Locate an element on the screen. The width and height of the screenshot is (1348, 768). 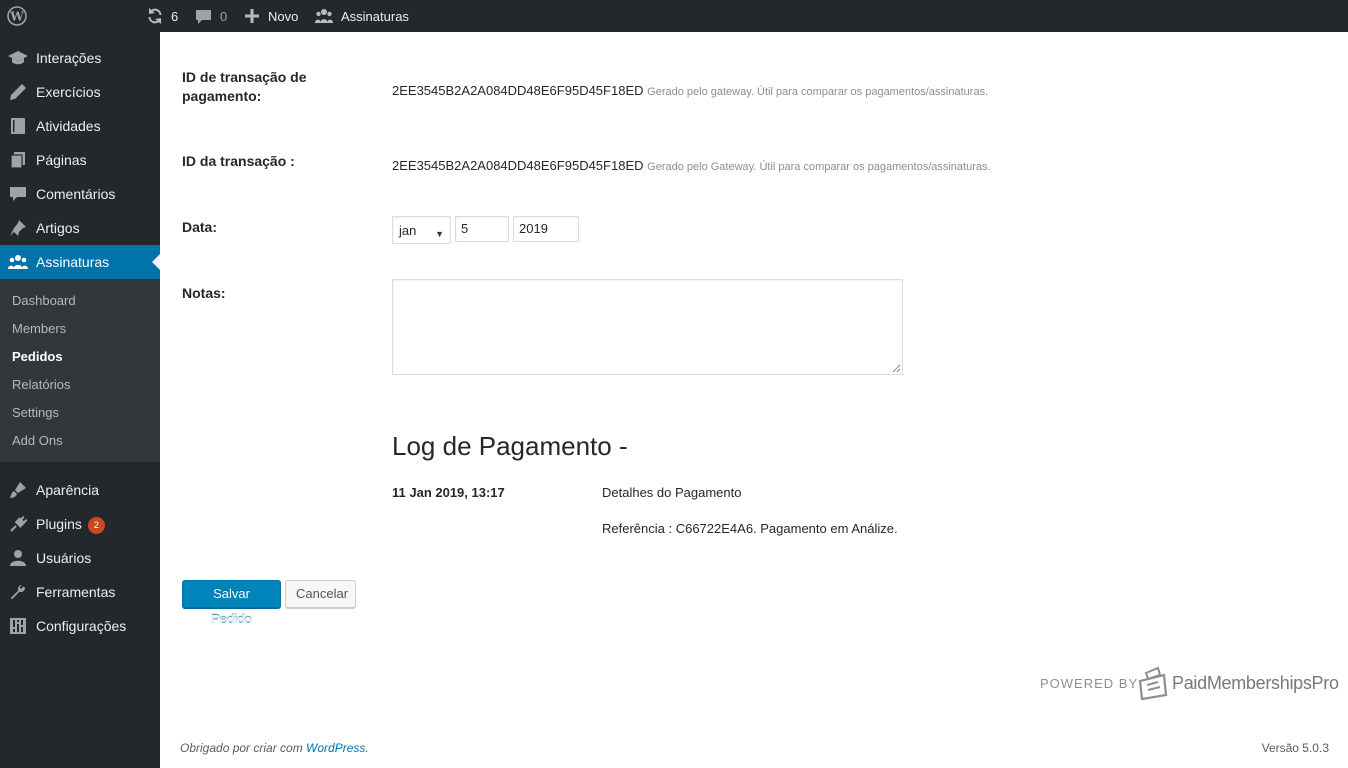
settings-icon is located at coordinates (18, 626).